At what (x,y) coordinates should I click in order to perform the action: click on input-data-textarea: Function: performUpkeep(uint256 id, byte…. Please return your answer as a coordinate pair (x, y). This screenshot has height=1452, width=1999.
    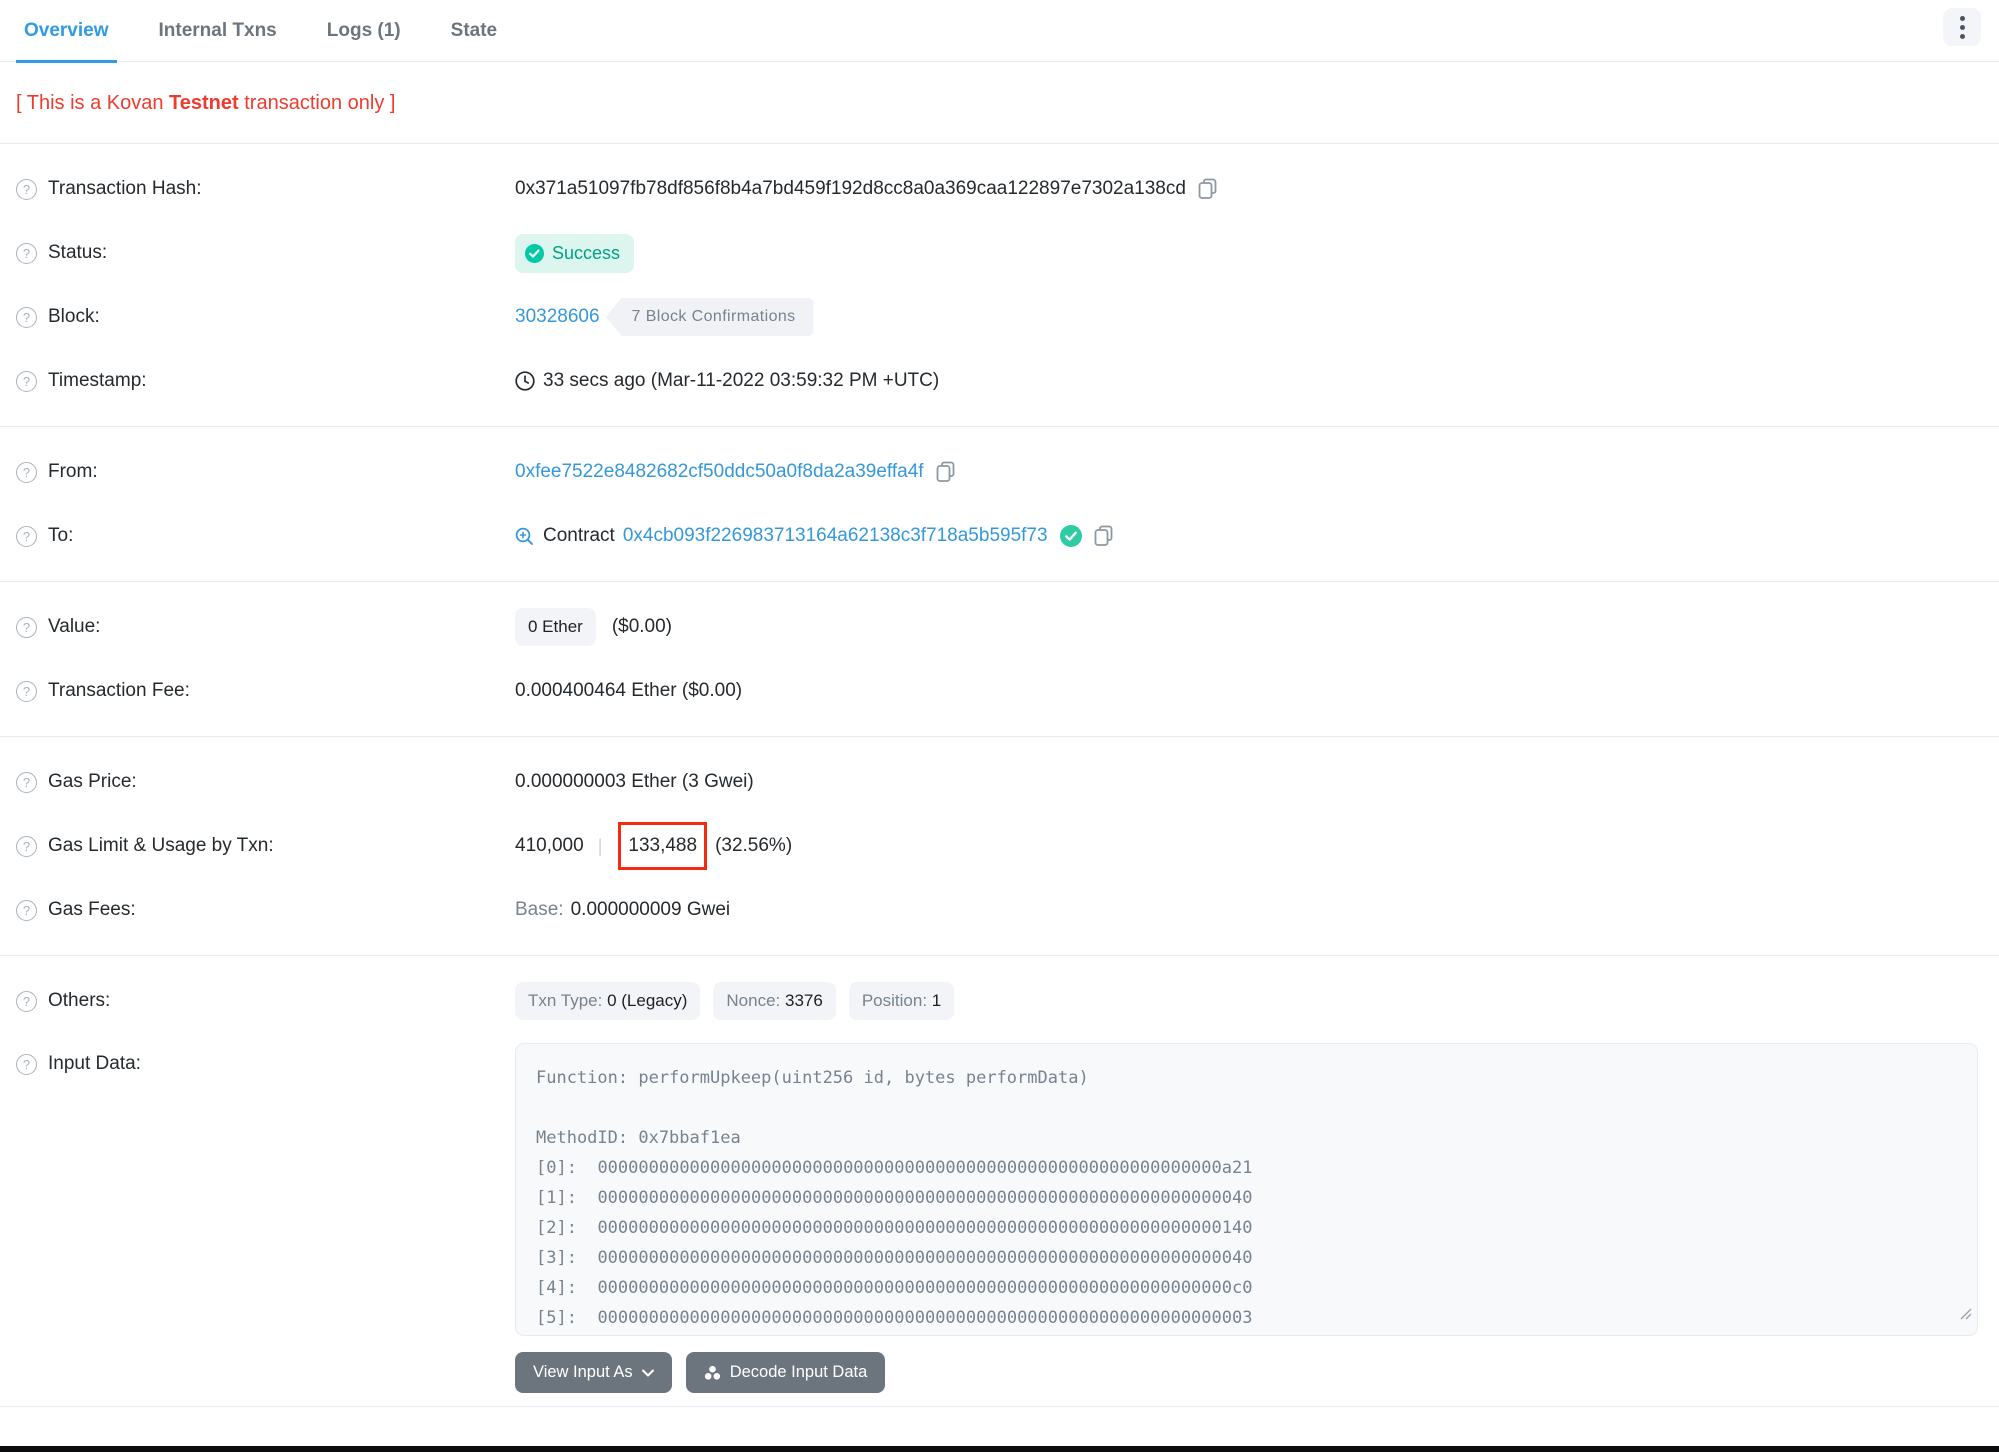
    Looking at the image, I should click on (1246, 1189).